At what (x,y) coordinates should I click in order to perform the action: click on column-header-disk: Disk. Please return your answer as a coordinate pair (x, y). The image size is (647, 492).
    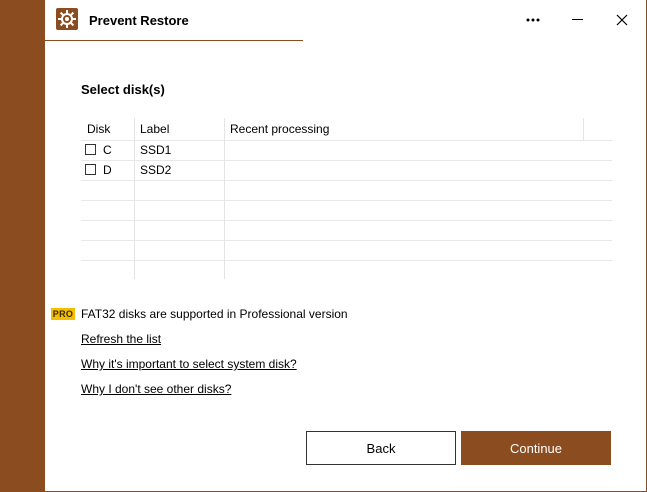
    Looking at the image, I should click on (98, 129).